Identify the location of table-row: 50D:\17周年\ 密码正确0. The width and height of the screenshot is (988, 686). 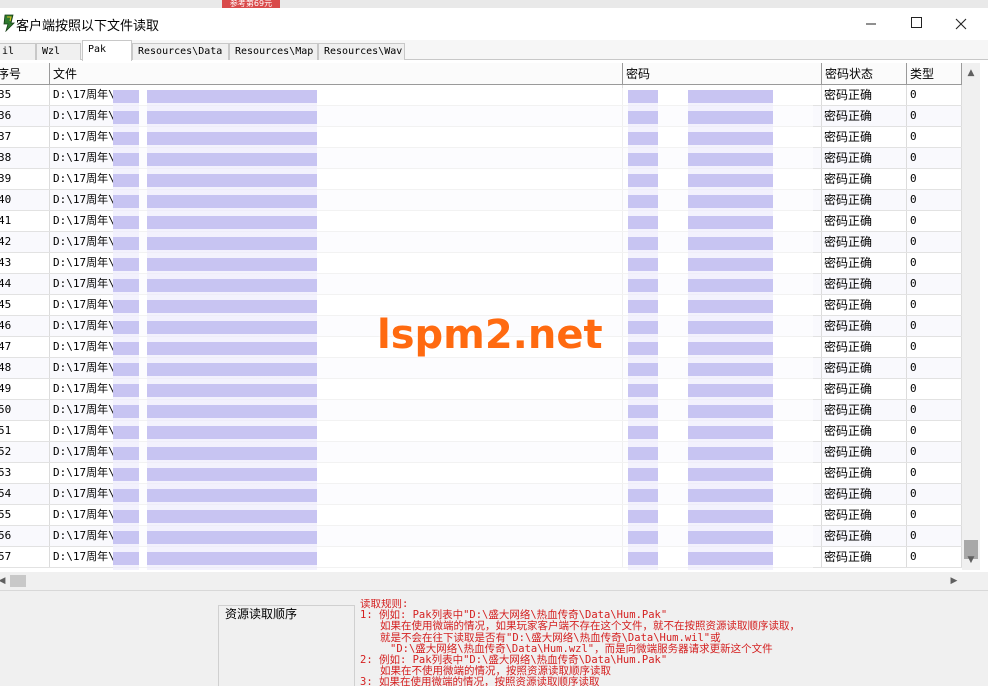
(481, 410).